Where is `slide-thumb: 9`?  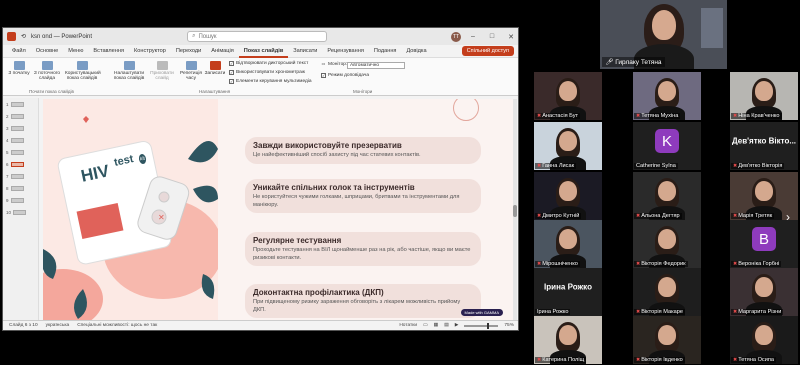
slide-thumb: 9 is located at coordinates (15, 200).